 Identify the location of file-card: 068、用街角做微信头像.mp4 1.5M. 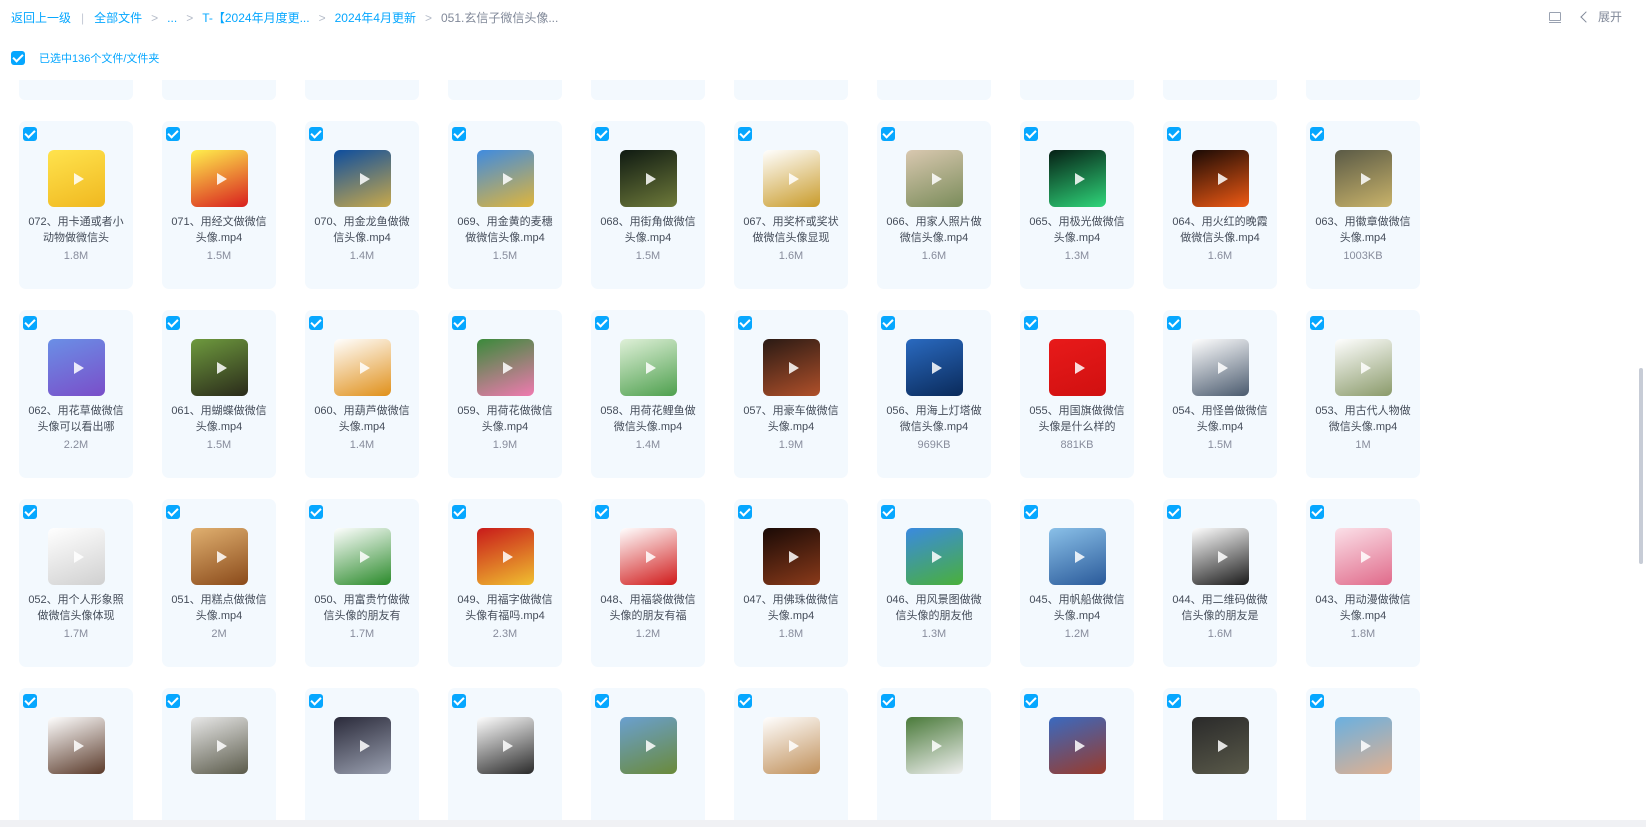
(648, 205).